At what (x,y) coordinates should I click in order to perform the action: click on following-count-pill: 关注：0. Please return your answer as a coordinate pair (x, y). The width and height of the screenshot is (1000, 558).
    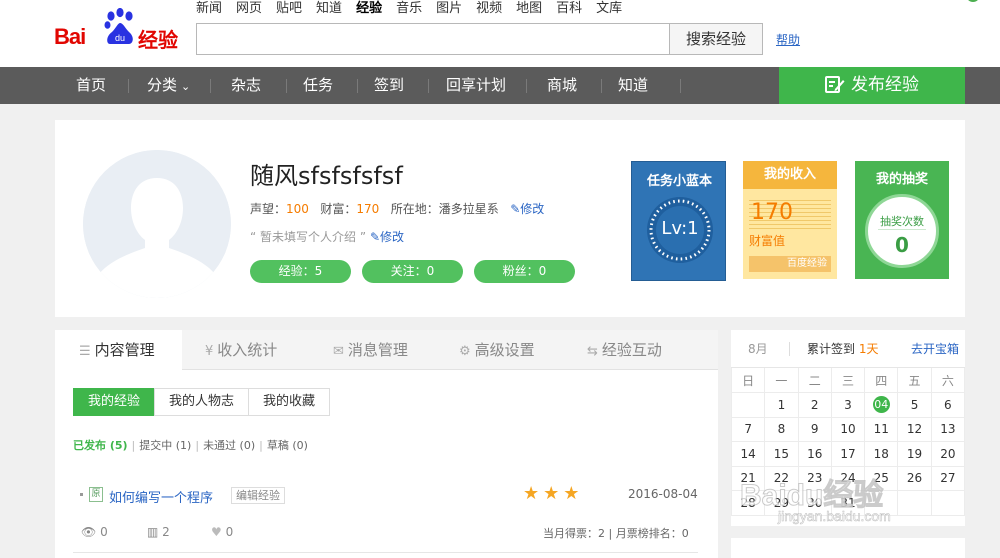
    Looking at the image, I should click on (412, 271).